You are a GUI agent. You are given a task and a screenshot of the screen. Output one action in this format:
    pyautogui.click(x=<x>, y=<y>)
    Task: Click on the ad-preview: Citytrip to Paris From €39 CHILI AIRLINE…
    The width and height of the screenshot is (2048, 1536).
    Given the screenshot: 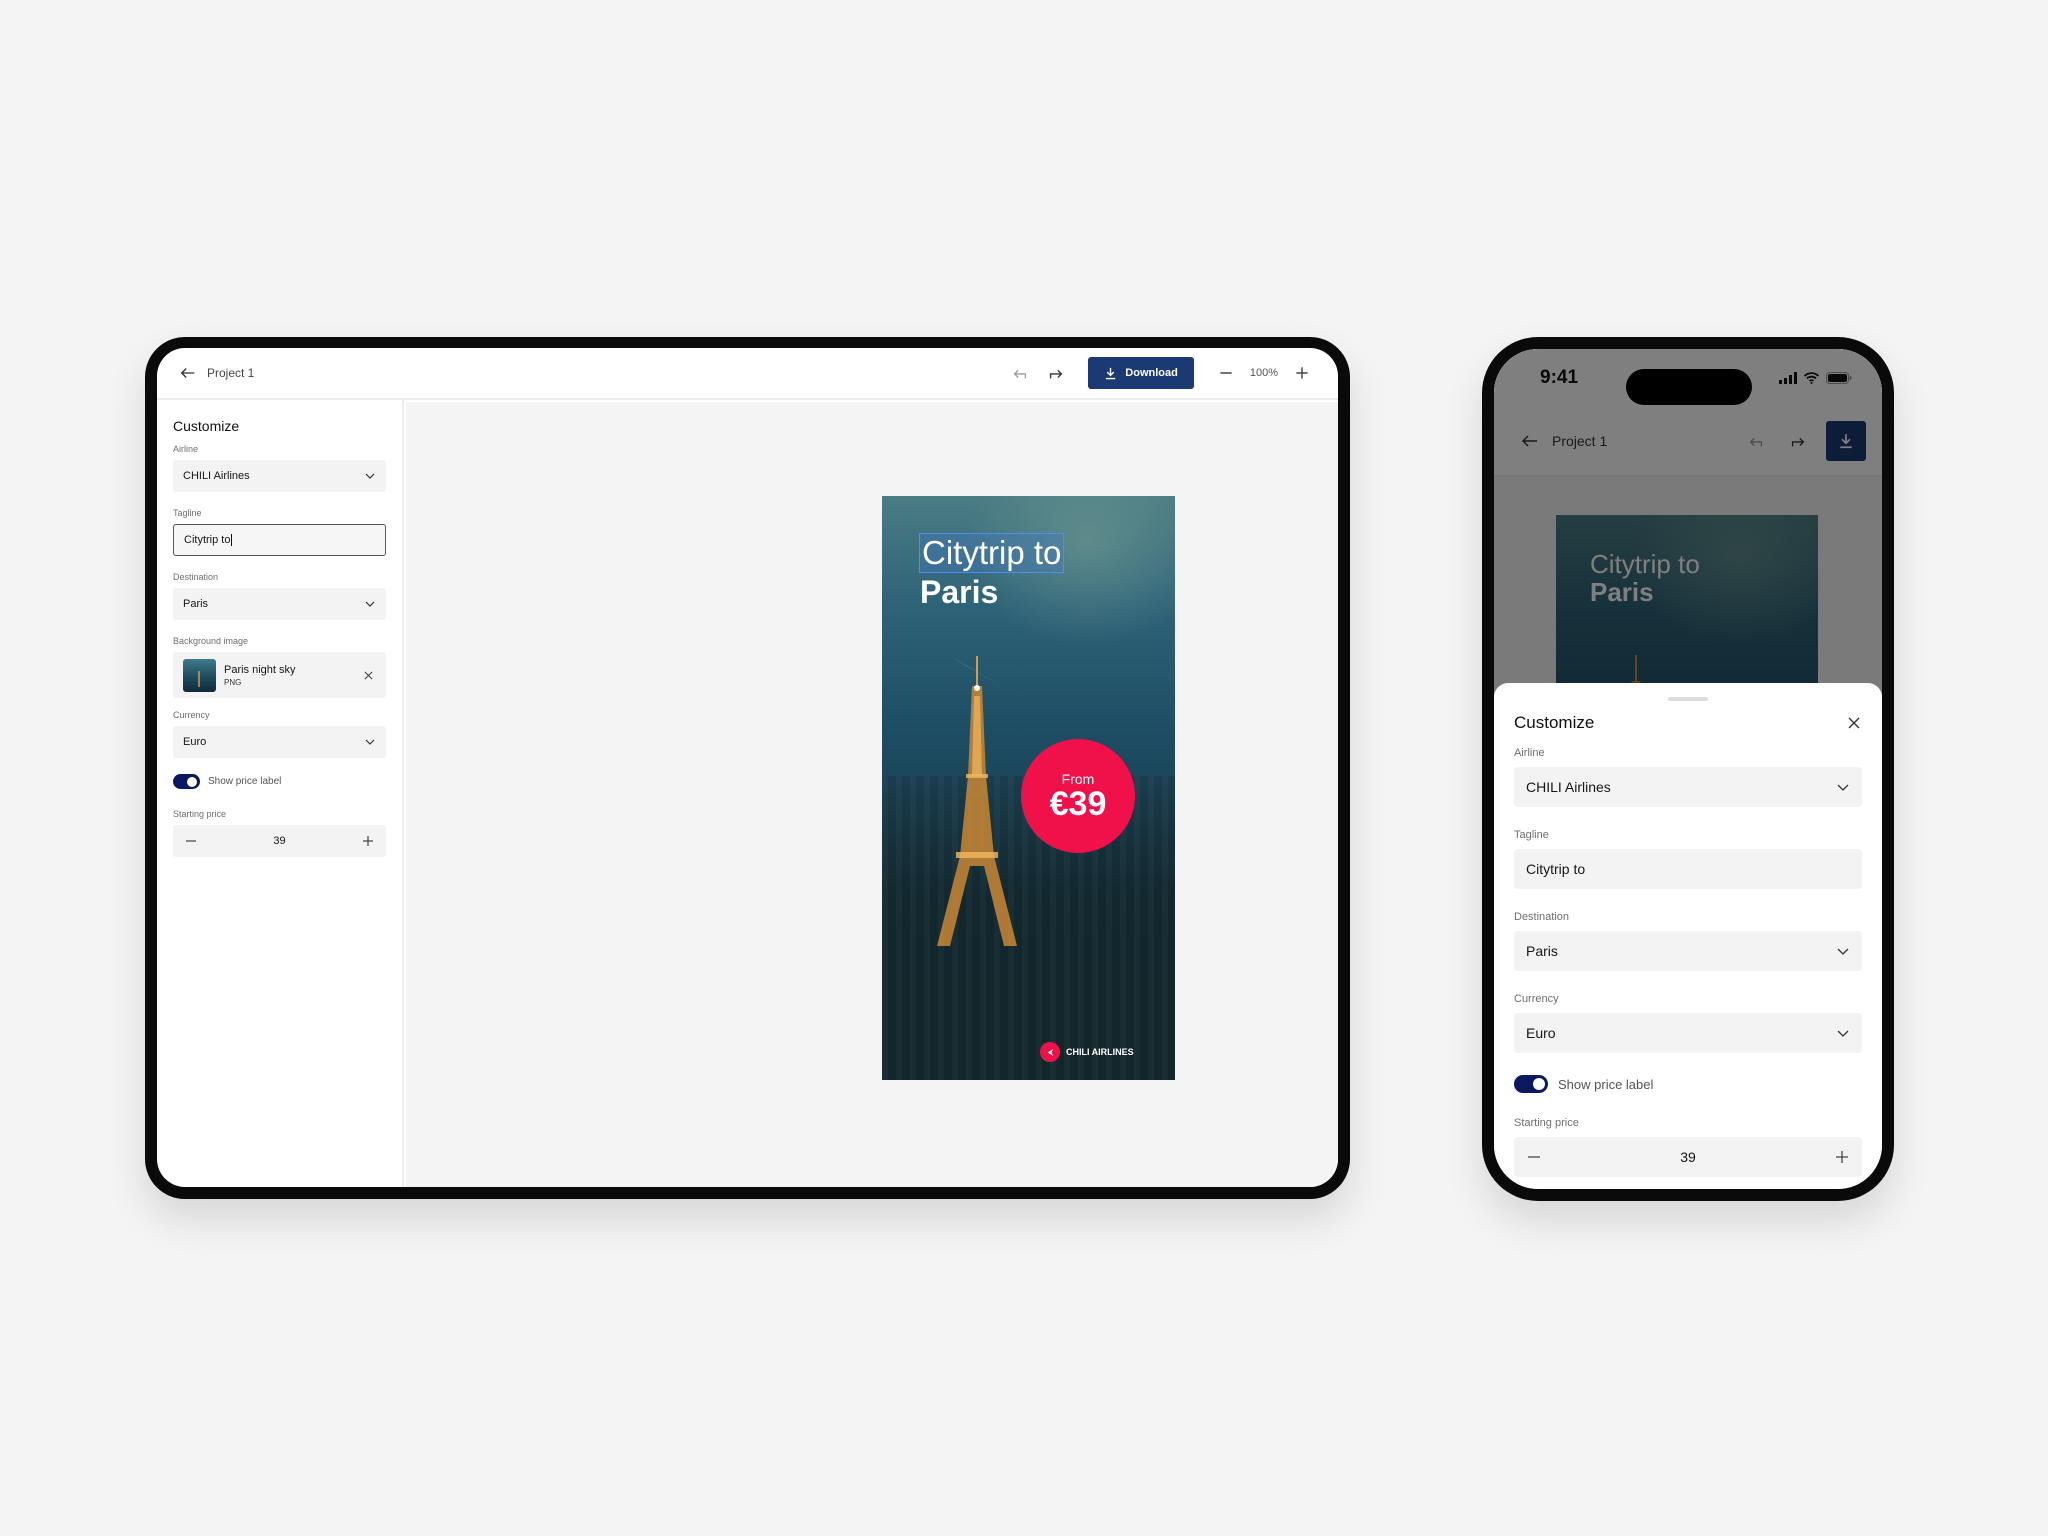 What is the action you would take?
    pyautogui.click(x=1028, y=788)
    